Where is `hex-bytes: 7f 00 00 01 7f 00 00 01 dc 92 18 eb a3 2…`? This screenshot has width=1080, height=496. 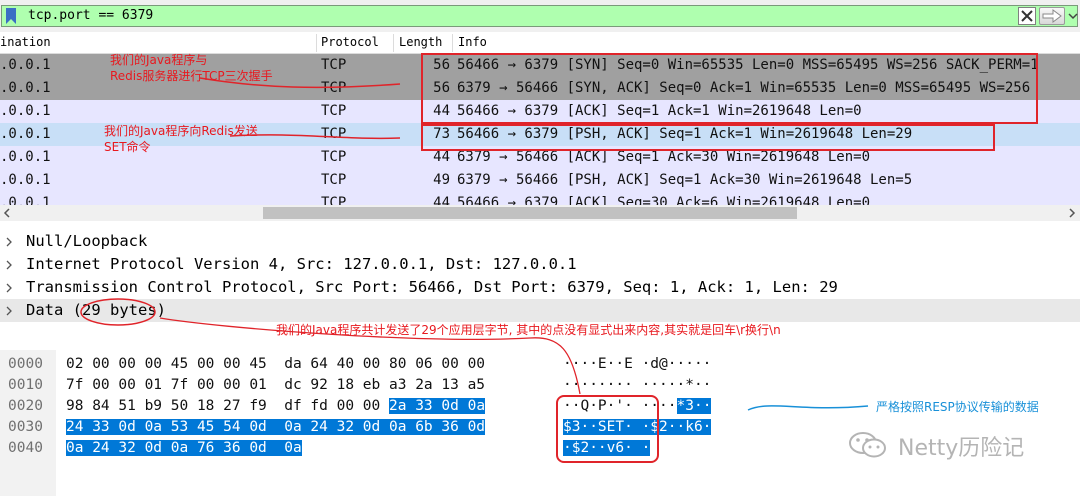
hex-bytes: 7f 00 00 01 7f 00 00 01 dc 92 18 eb a3 2… is located at coordinates (275, 385).